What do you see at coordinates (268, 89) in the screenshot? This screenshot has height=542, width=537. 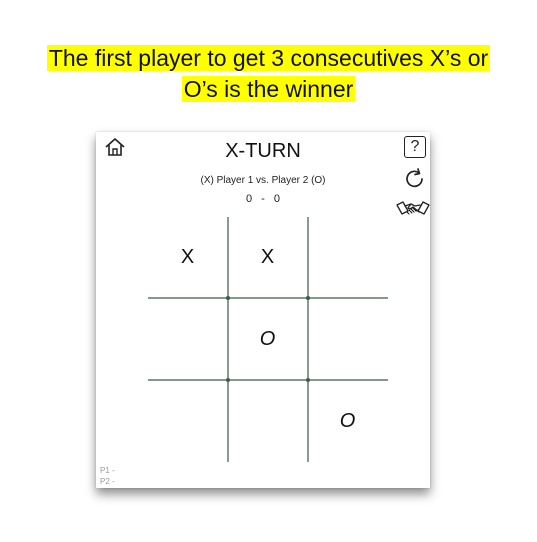 I see `instruction-line-2: O’s is the winner` at bounding box center [268, 89].